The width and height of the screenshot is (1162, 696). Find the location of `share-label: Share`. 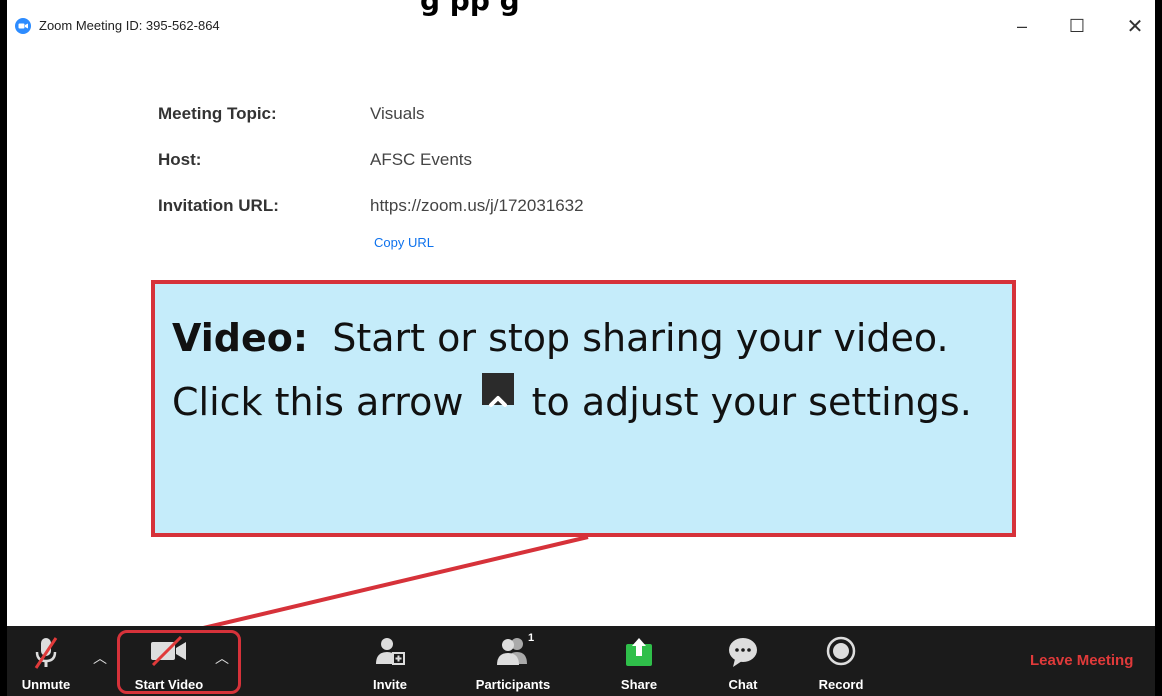

share-label: Share is located at coordinates (639, 684).